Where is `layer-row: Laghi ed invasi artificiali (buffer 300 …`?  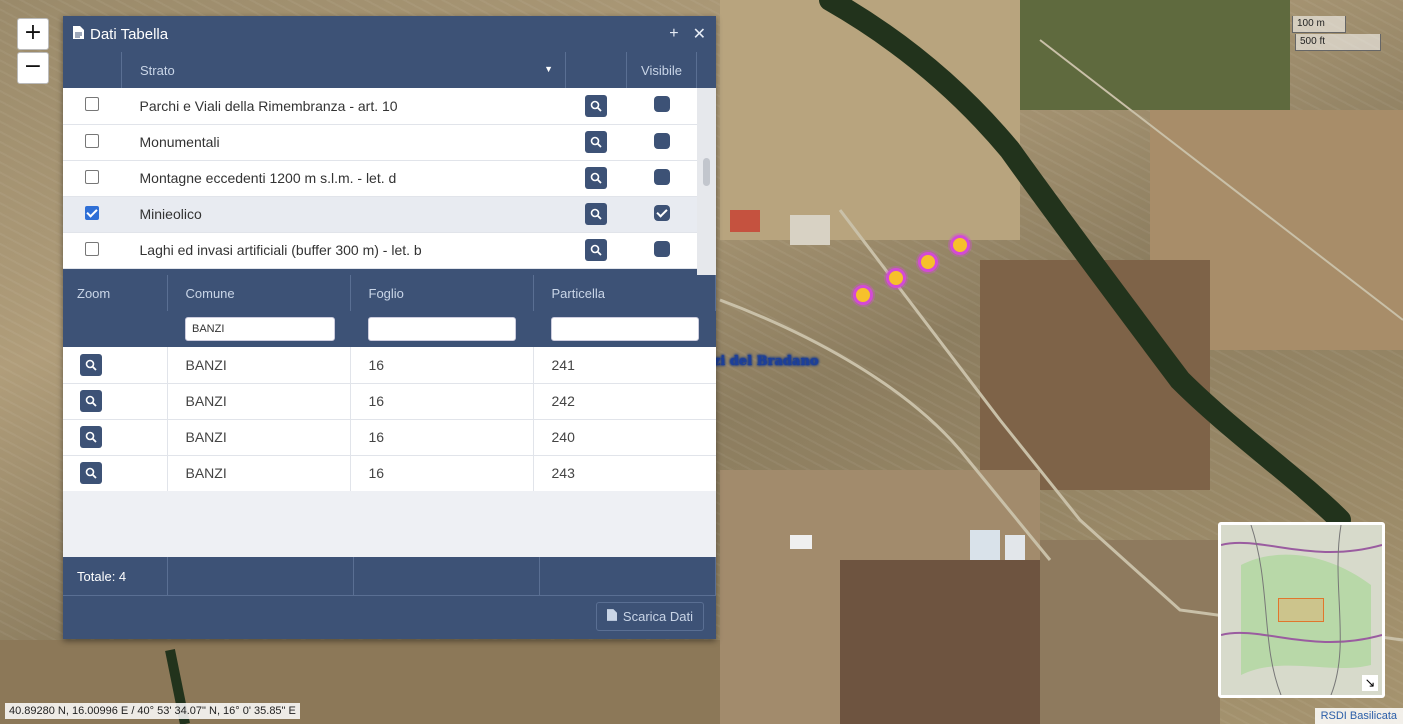 layer-row: Laghi ed invasi artificiali (buffer 300 … is located at coordinates (380, 250).